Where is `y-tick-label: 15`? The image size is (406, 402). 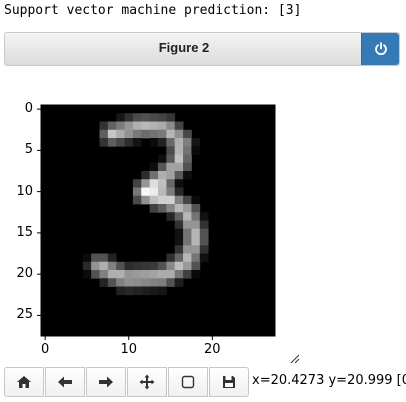 y-tick-label: 15 is located at coordinates (24, 232).